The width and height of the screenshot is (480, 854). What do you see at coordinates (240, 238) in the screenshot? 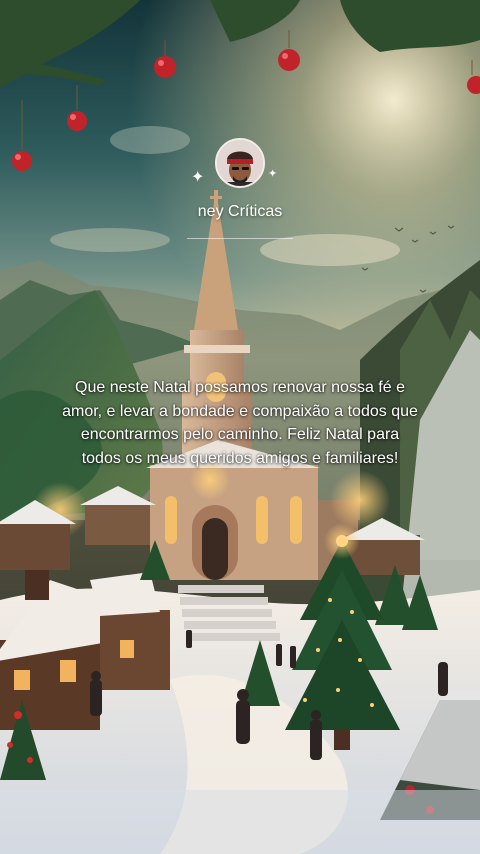
I see `divider` at bounding box center [240, 238].